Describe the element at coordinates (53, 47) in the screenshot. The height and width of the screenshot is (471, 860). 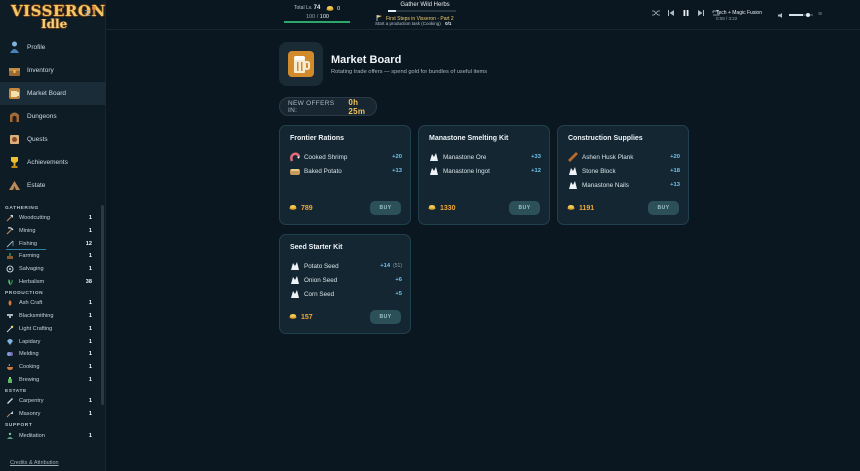
I see `nav-item-profile: Profile` at that location.